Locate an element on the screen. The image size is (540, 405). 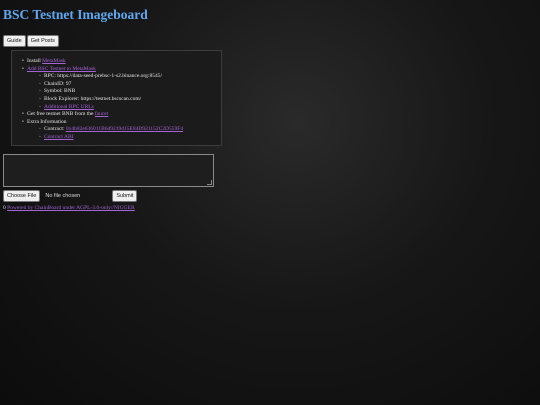
file-row: Choose File No file chosen Submit is located at coordinates (70, 196).